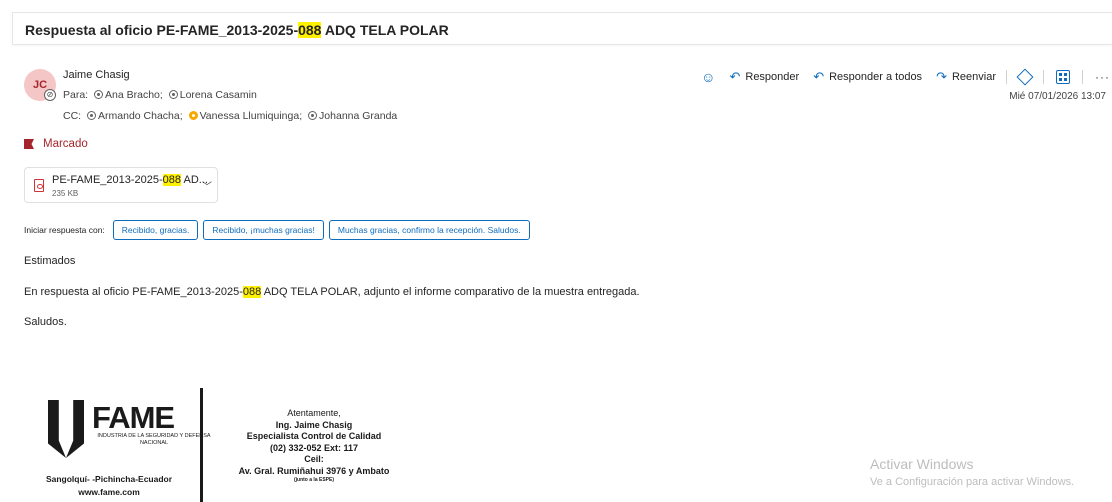 The height and width of the screenshot is (502, 1112). Describe the element at coordinates (1102, 77) in the screenshot. I see `more-icon: ···` at that location.